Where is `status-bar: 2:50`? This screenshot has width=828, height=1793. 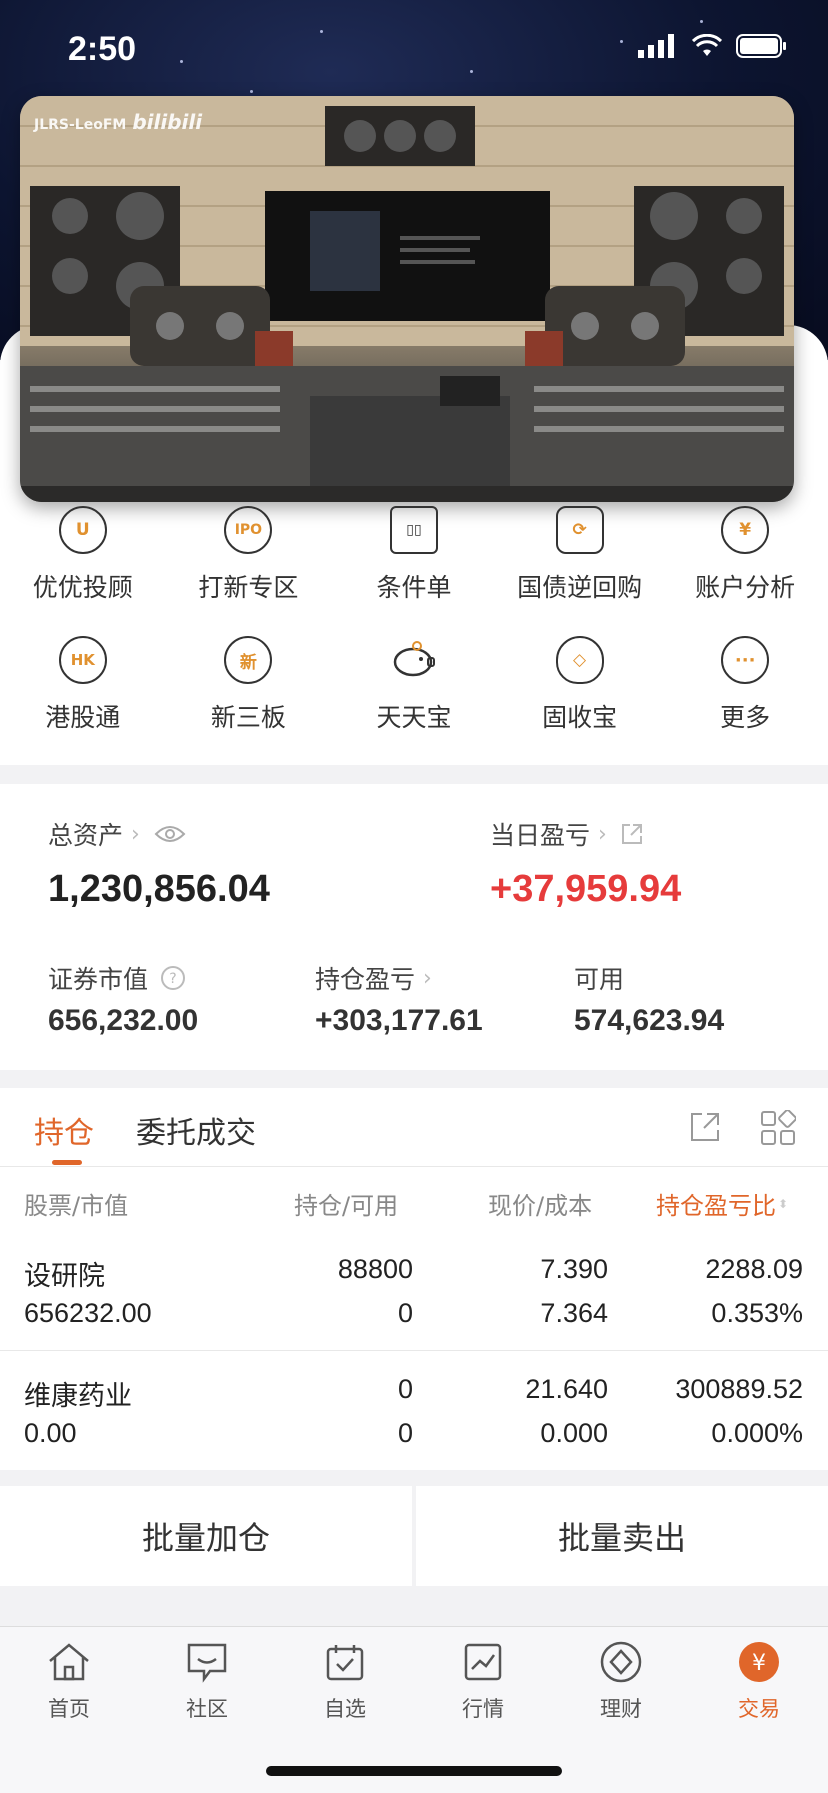
status-bar: 2:50 is located at coordinates (414, 48).